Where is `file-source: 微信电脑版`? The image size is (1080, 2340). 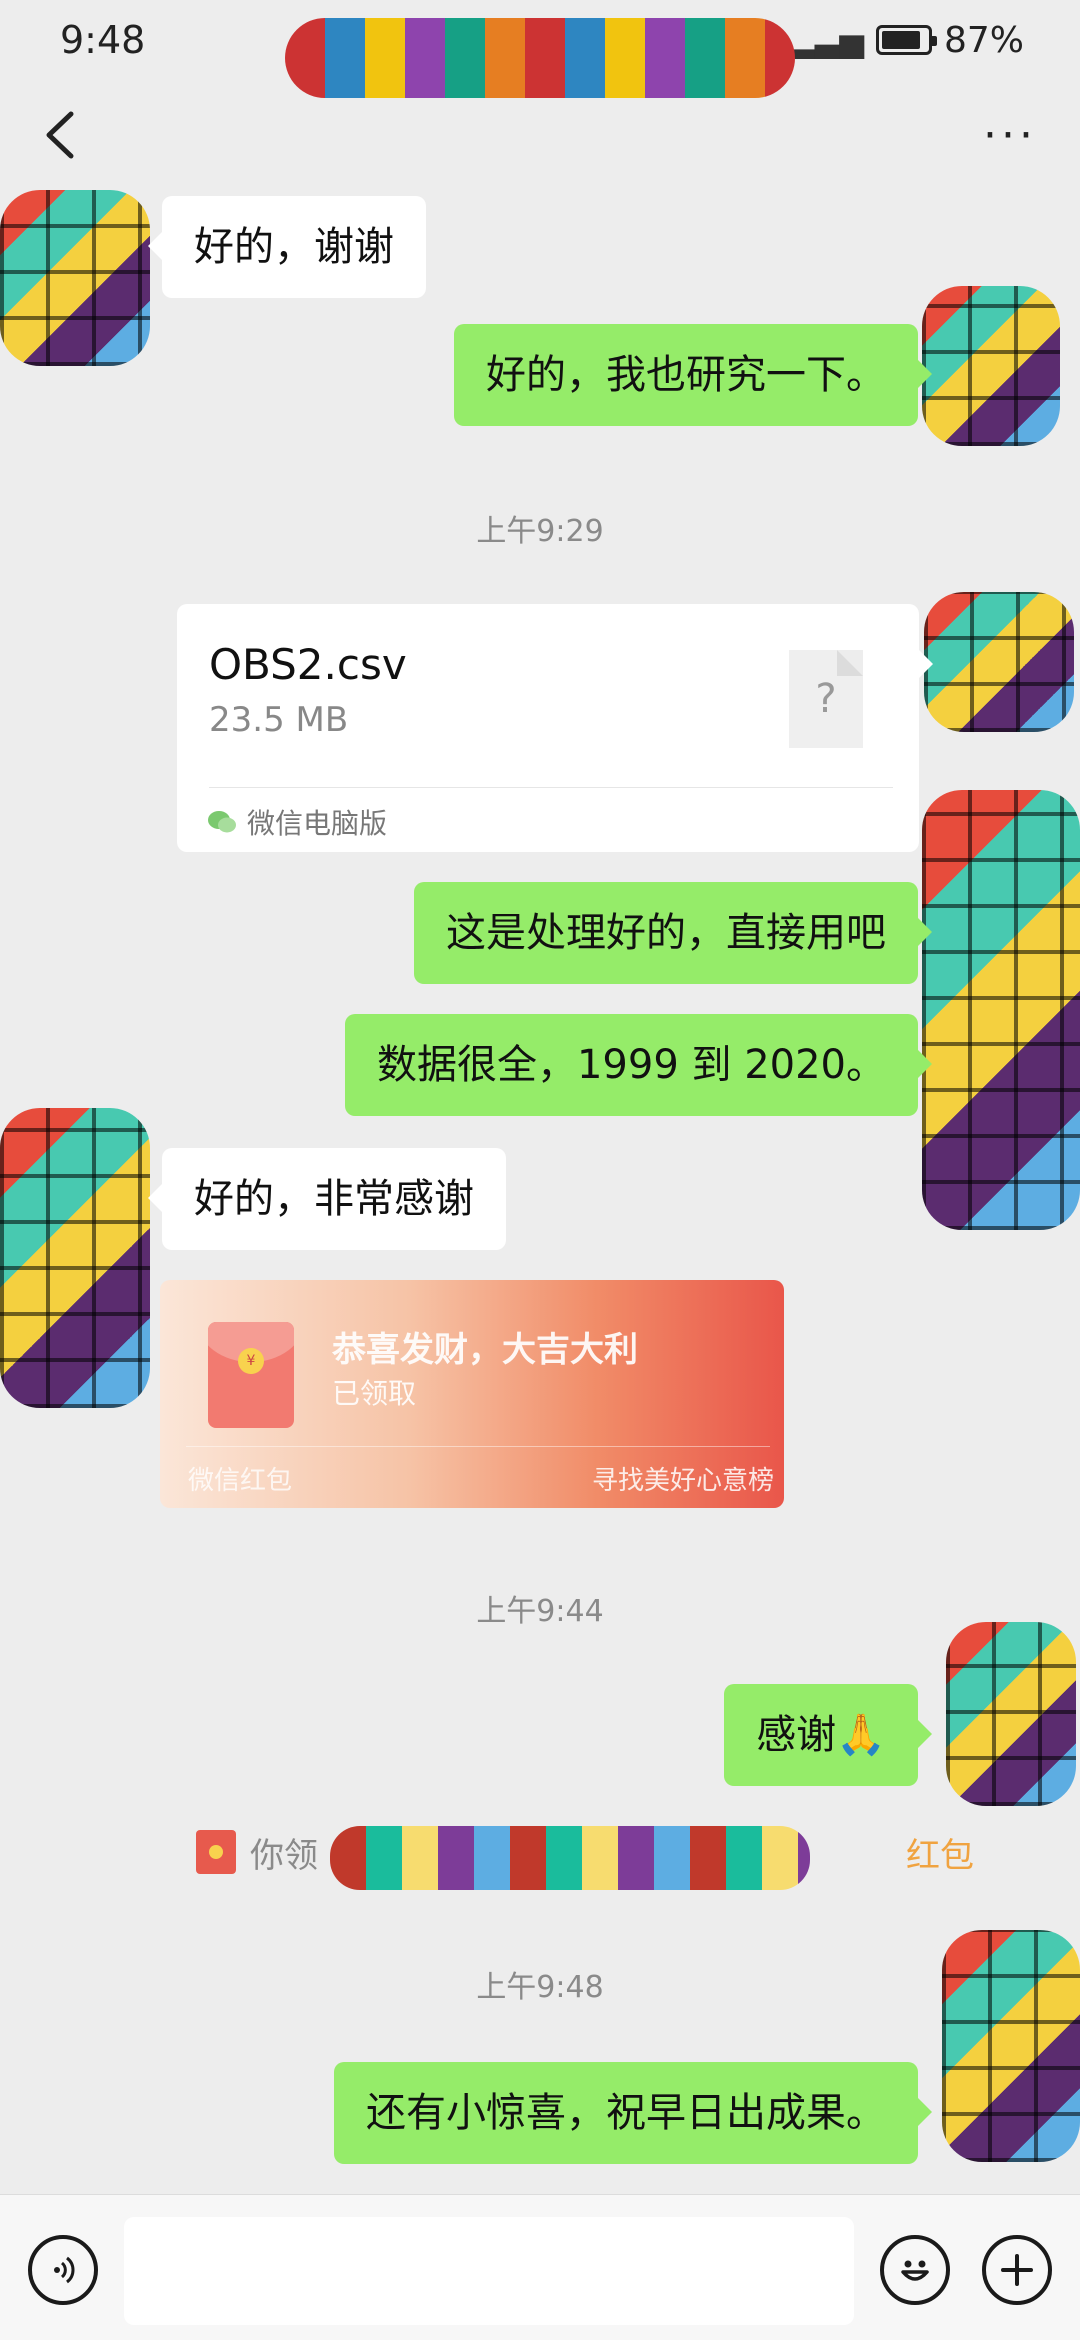 file-source: 微信电脑版 is located at coordinates (297, 822).